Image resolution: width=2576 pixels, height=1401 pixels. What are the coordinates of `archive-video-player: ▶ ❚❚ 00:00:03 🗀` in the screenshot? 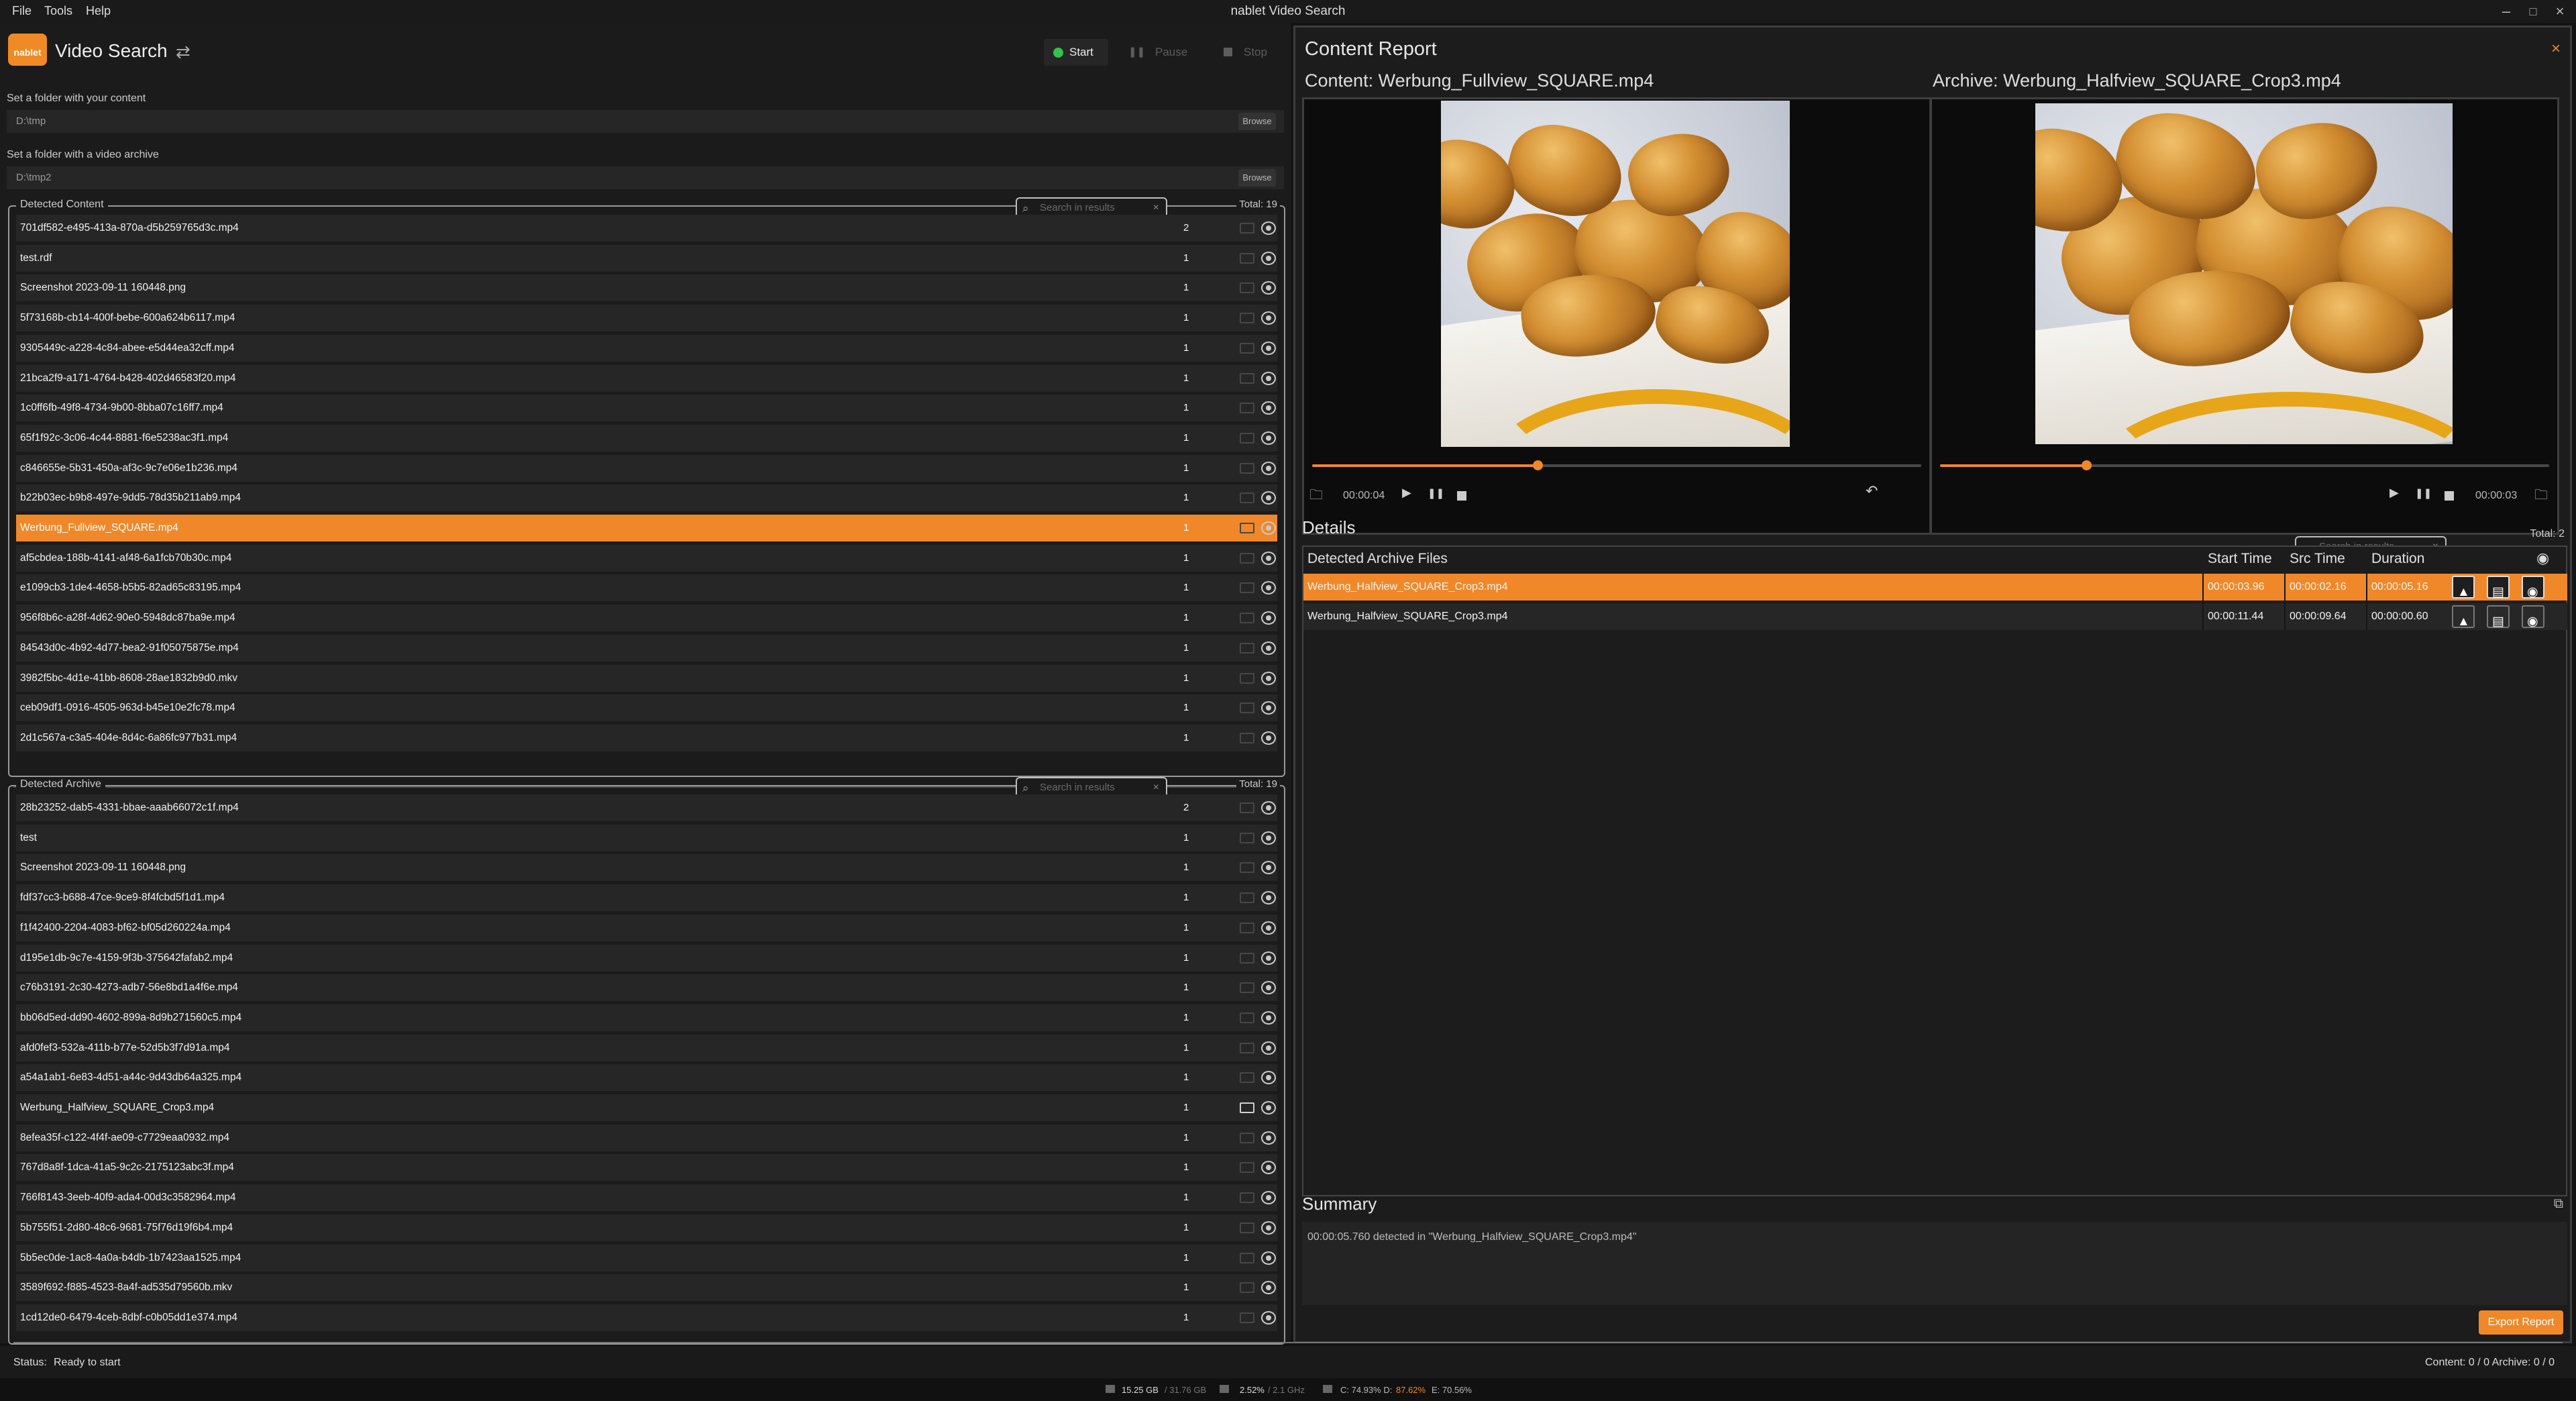 It's located at (2244, 316).